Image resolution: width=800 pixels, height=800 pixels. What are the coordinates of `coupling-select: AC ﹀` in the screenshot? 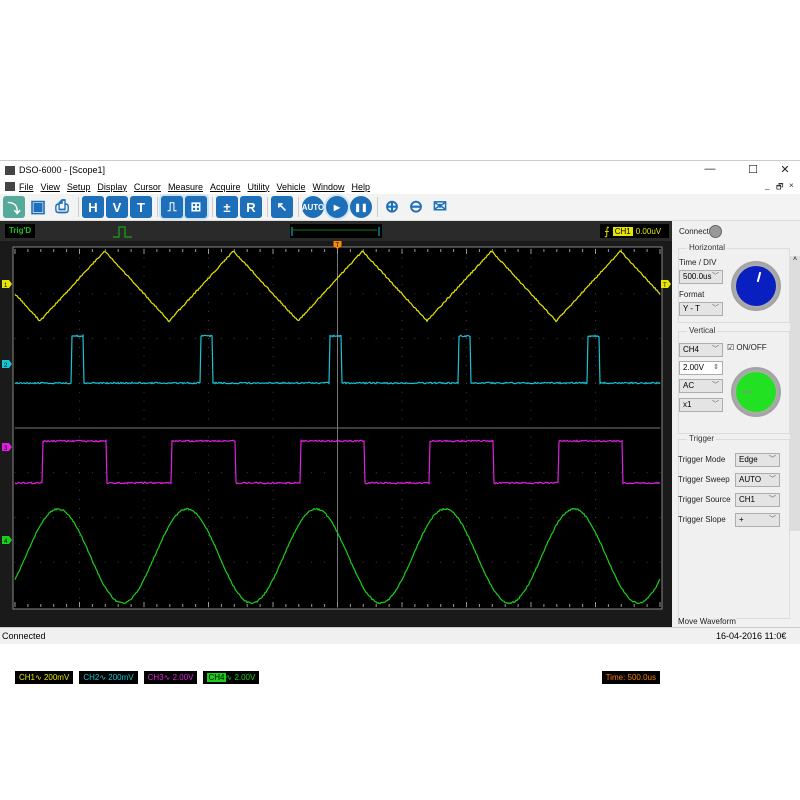 It's located at (701, 386).